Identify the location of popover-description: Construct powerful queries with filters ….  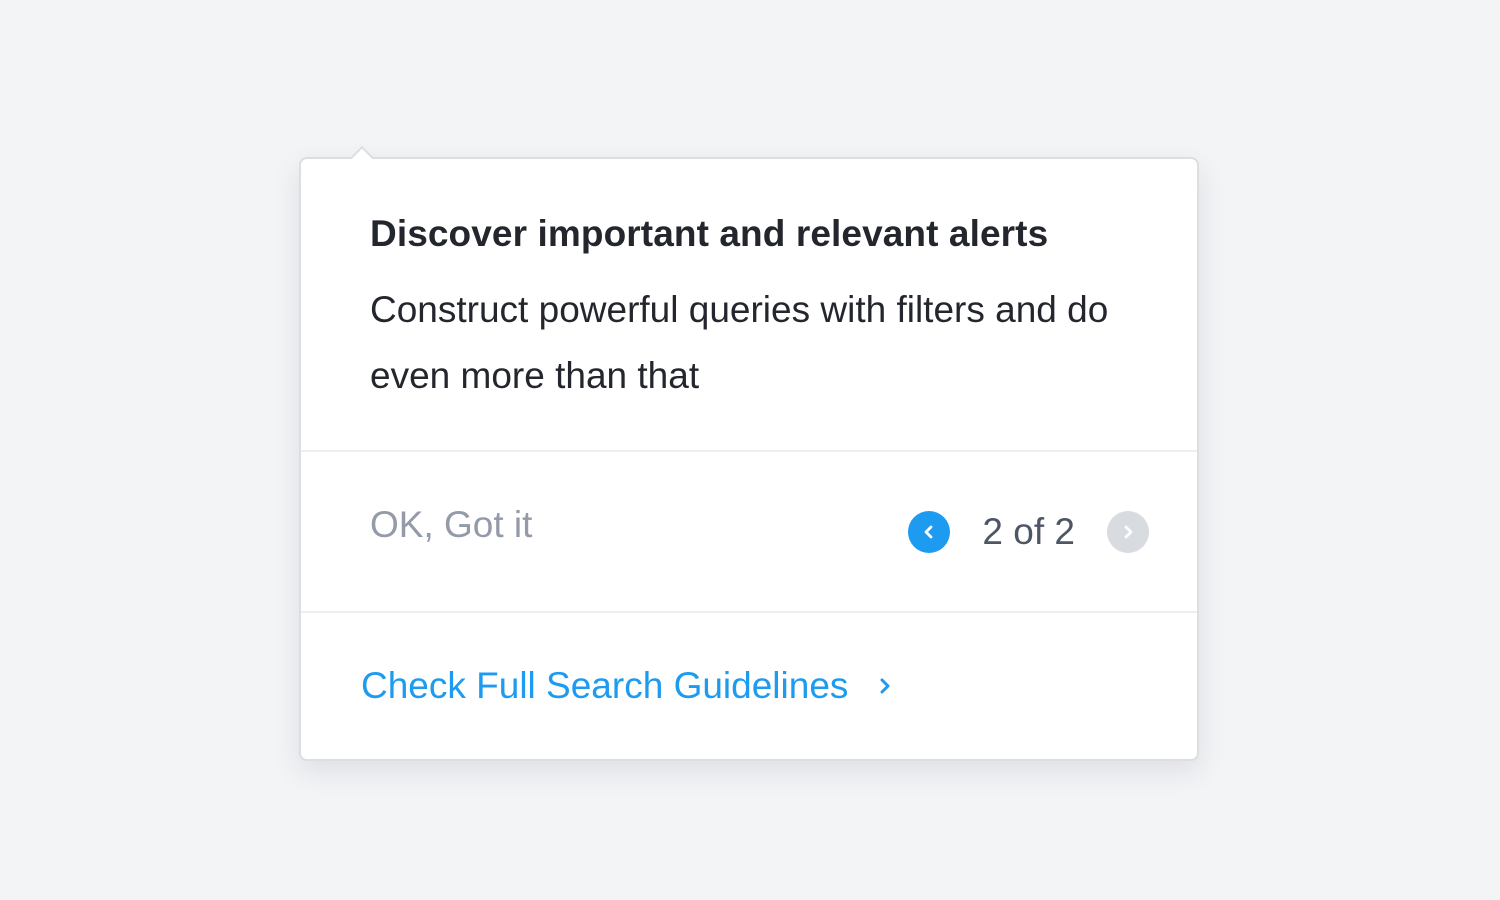
(739, 342).